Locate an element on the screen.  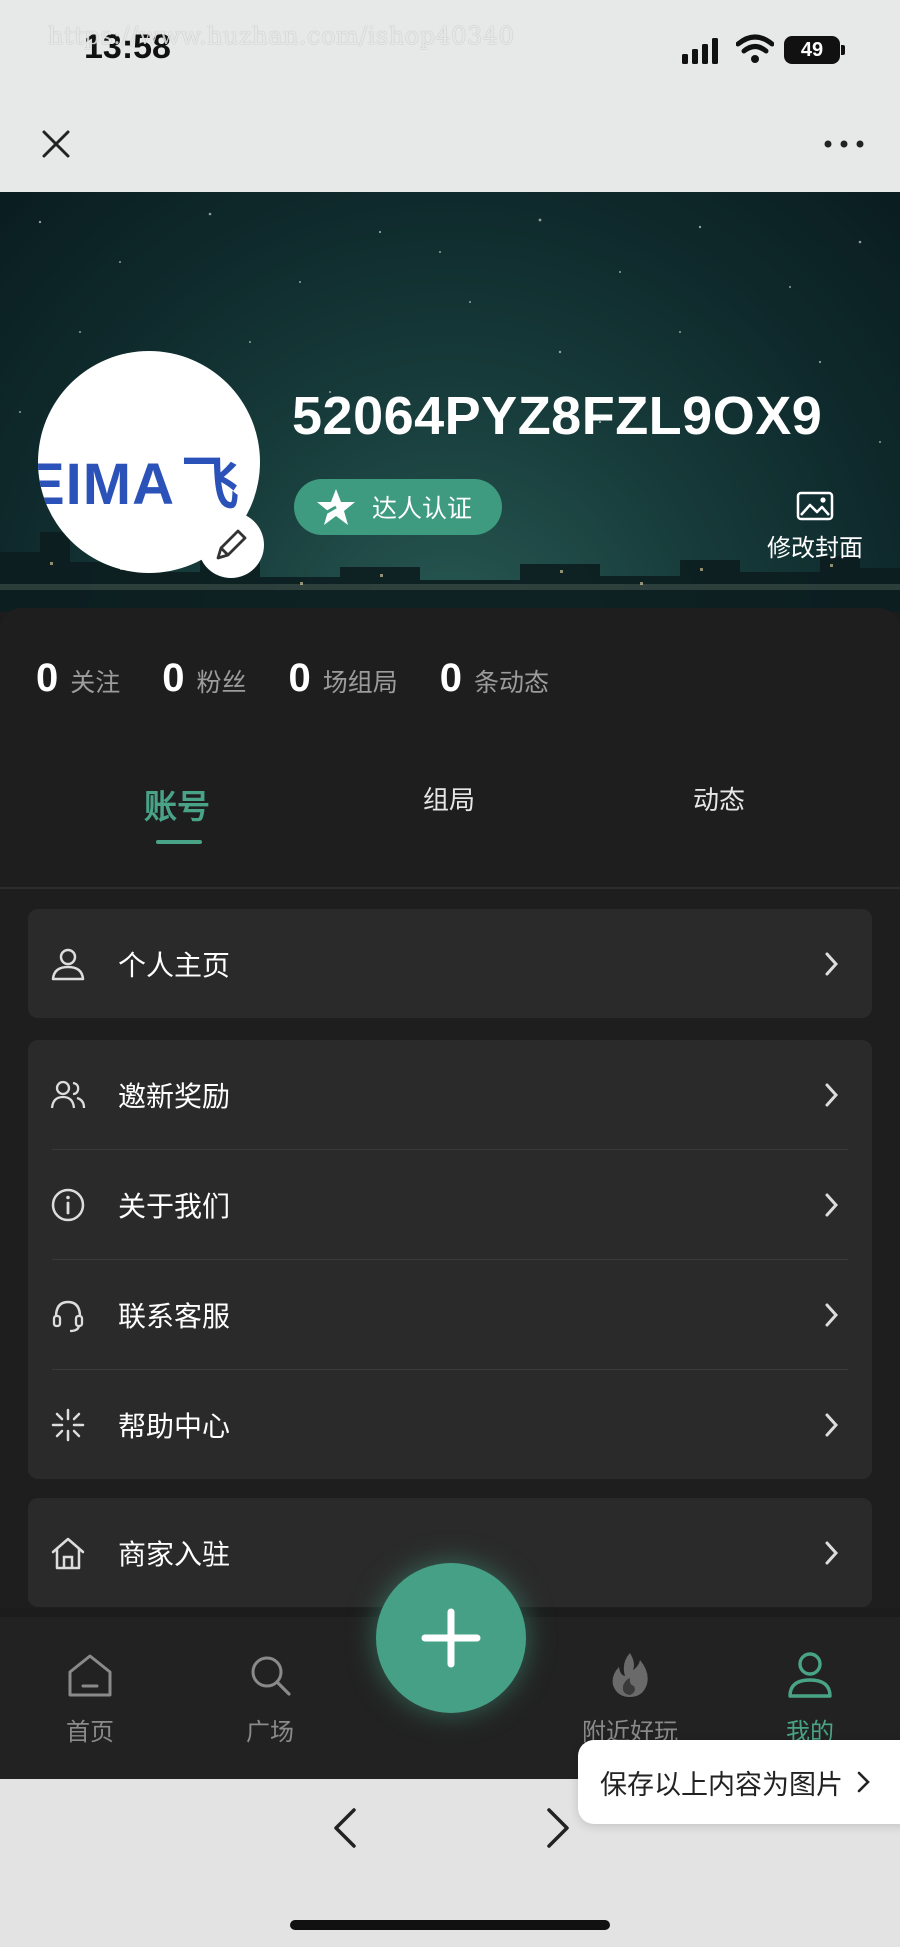
star-badge-icon is located at coordinates (336, 507).